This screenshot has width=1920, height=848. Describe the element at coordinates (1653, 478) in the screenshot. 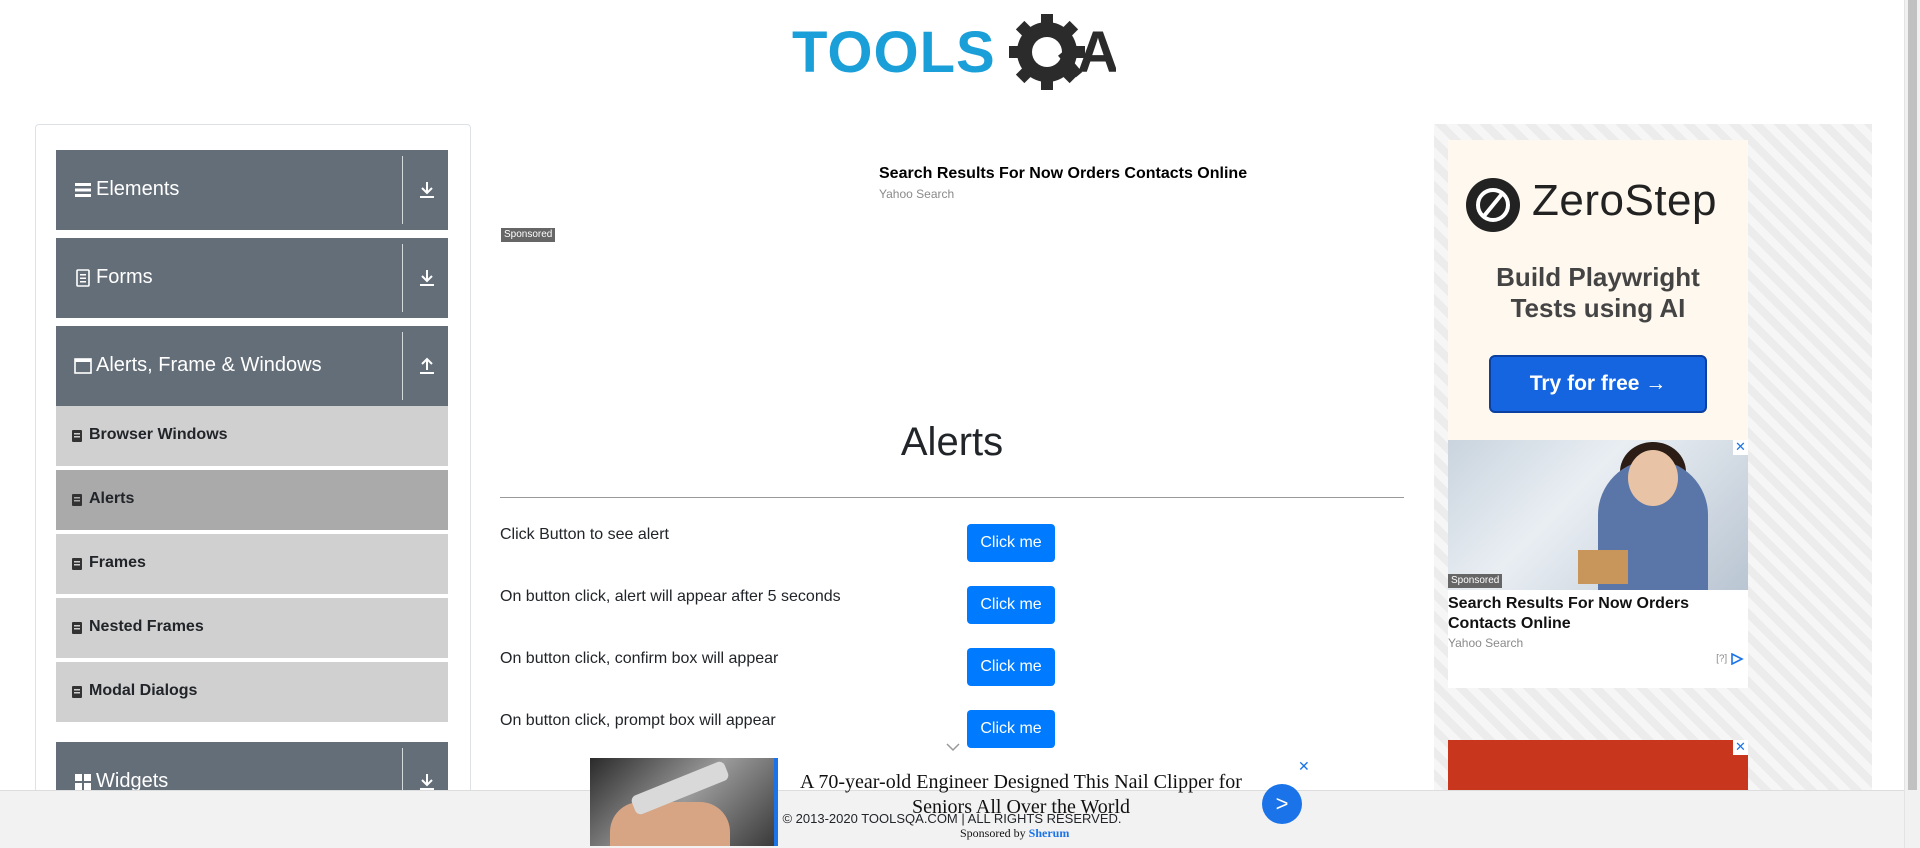

I see `ad-photo-head` at that location.